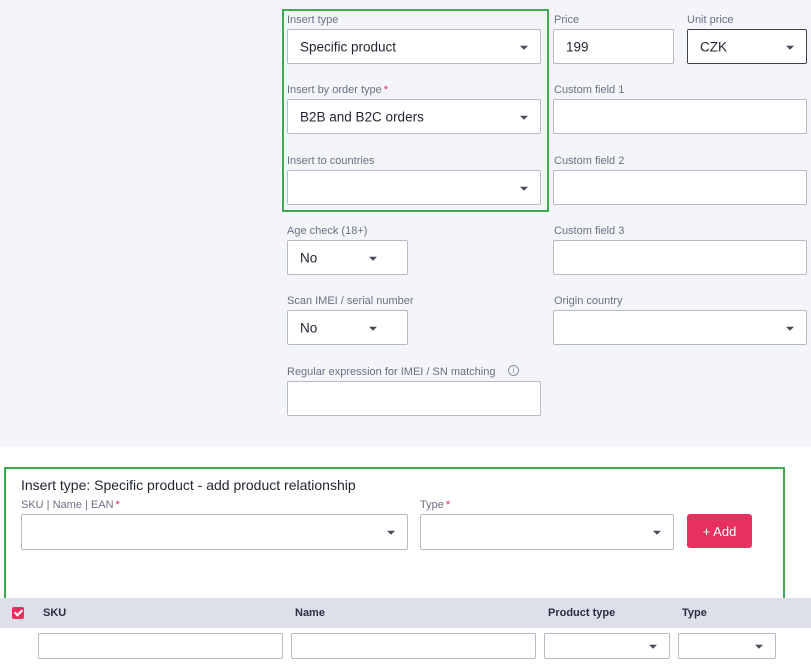  What do you see at coordinates (350, 301) in the screenshot?
I see `scan-imei-label: Scan IMEI / serial number` at bounding box center [350, 301].